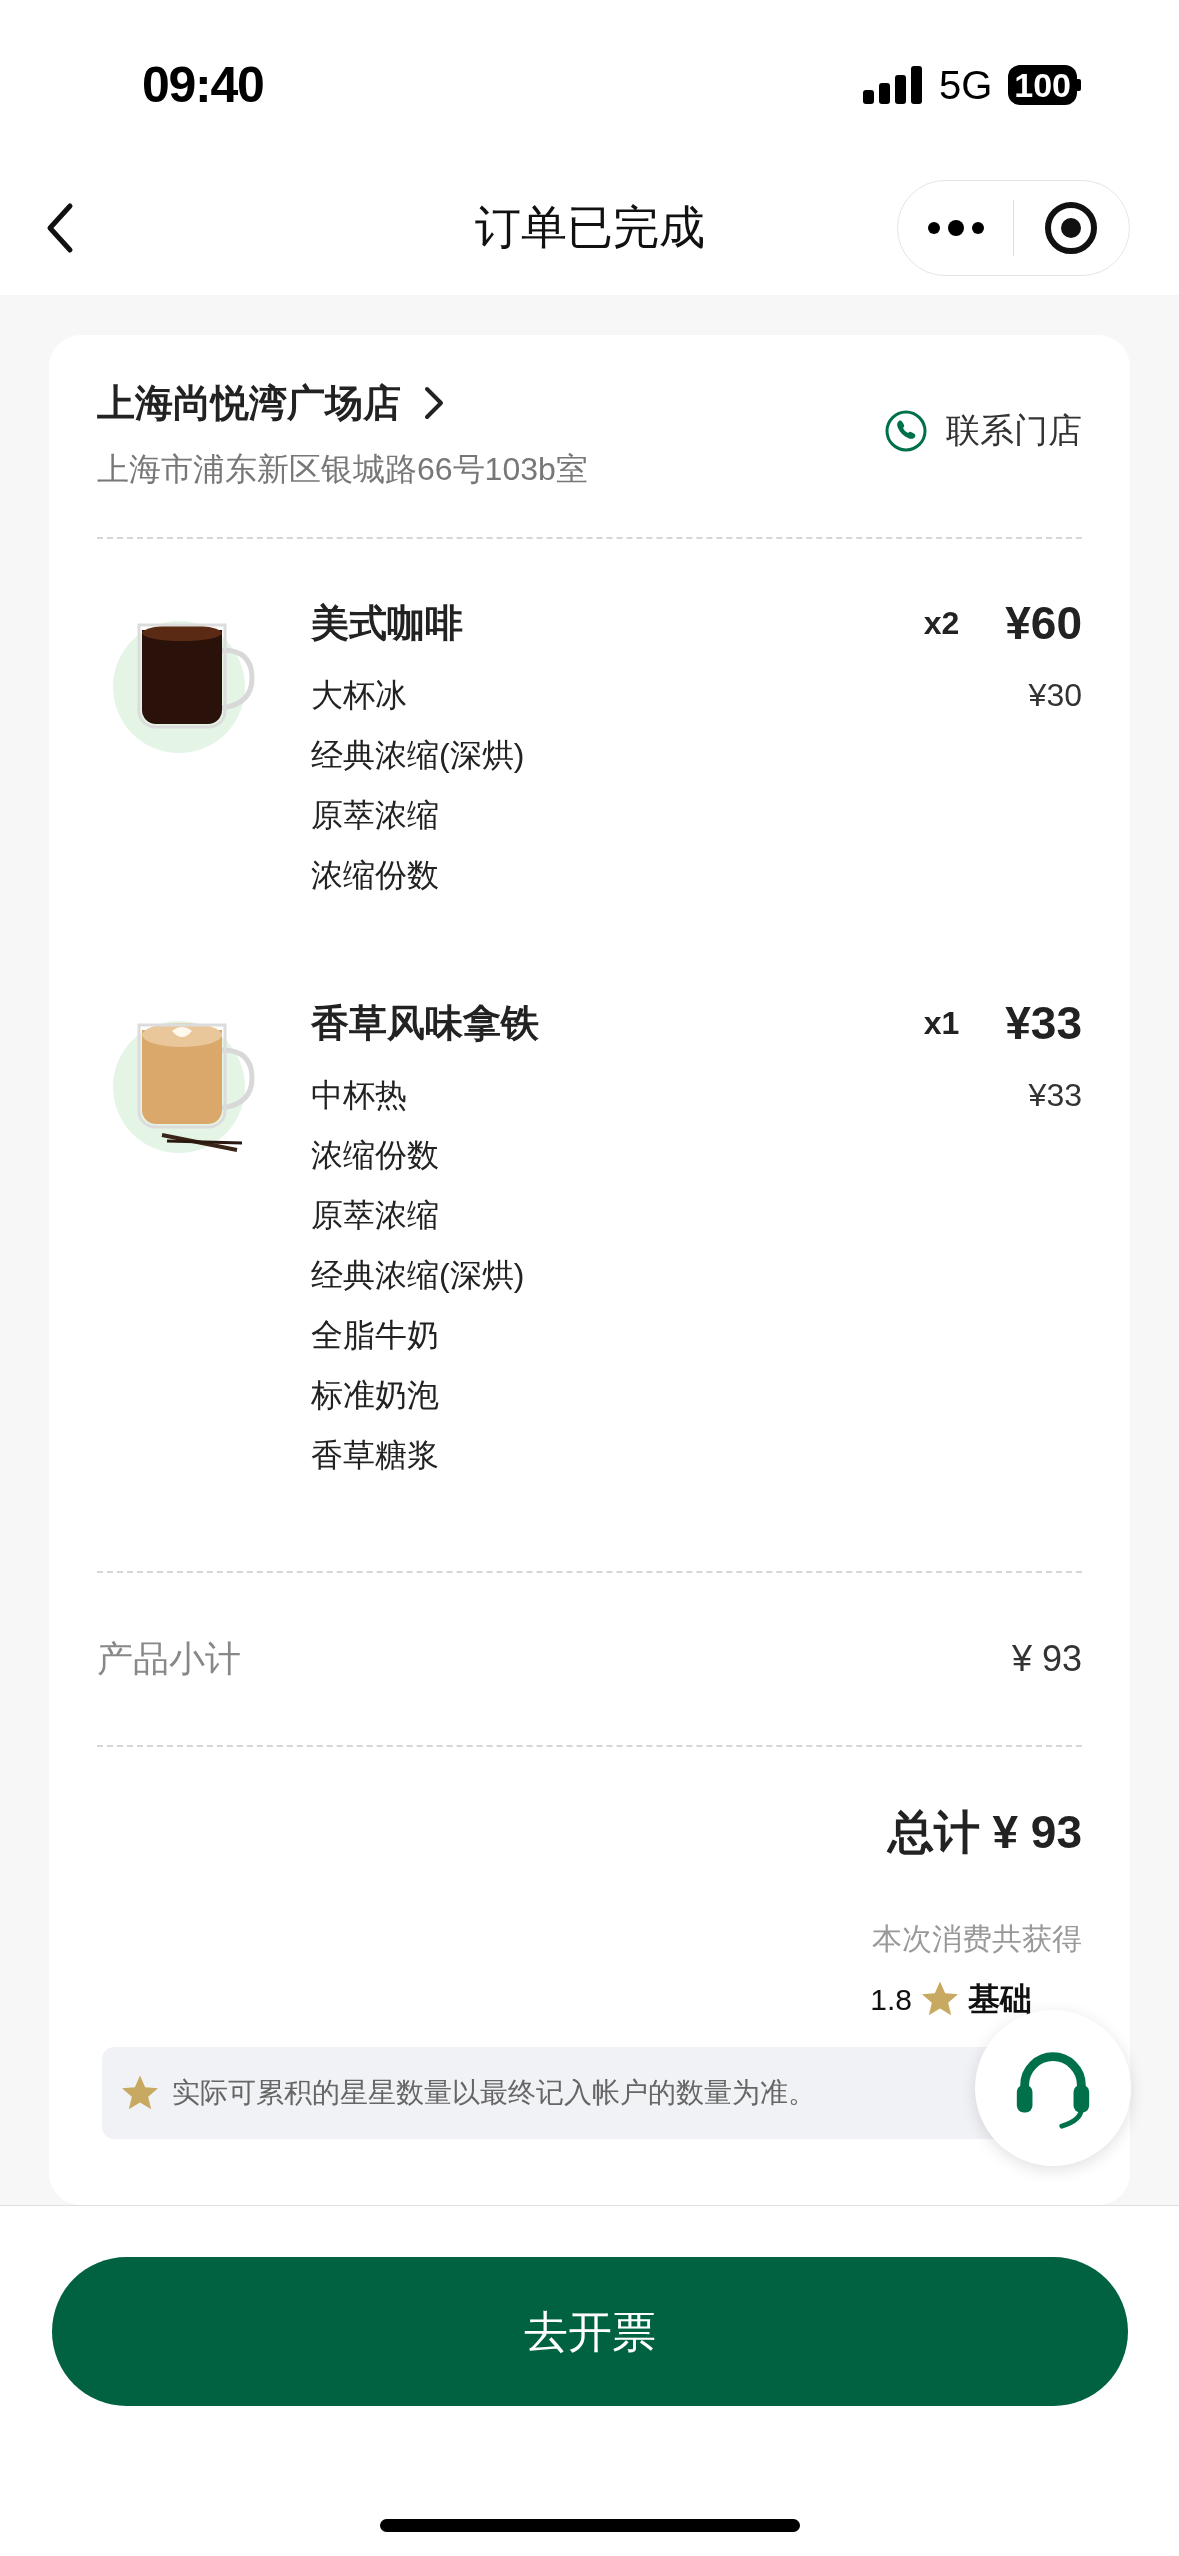 This screenshot has width=1179, height=2556. I want to click on item-option: 全脂牛奶, so click(617, 1335).